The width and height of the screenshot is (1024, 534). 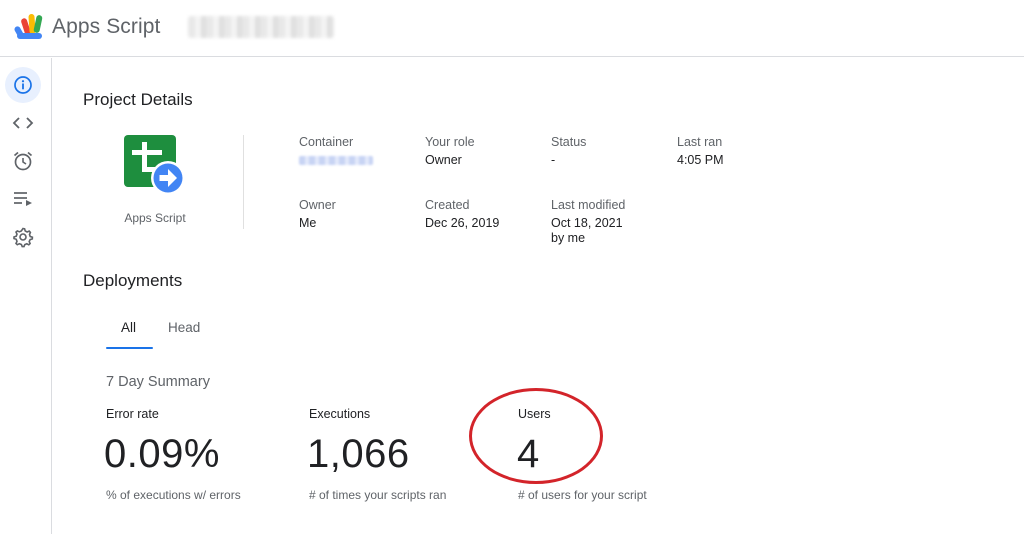 What do you see at coordinates (261, 27) in the screenshot?
I see `project-name-redacted` at bounding box center [261, 27].